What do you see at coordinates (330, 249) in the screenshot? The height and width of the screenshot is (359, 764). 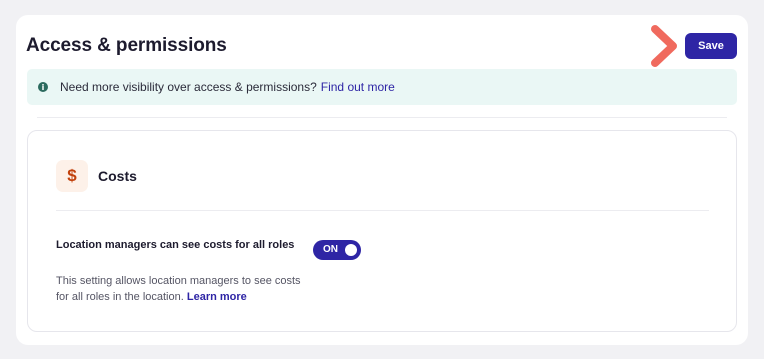 I see `toggle-label: ON` at bounding box center [330, 249].